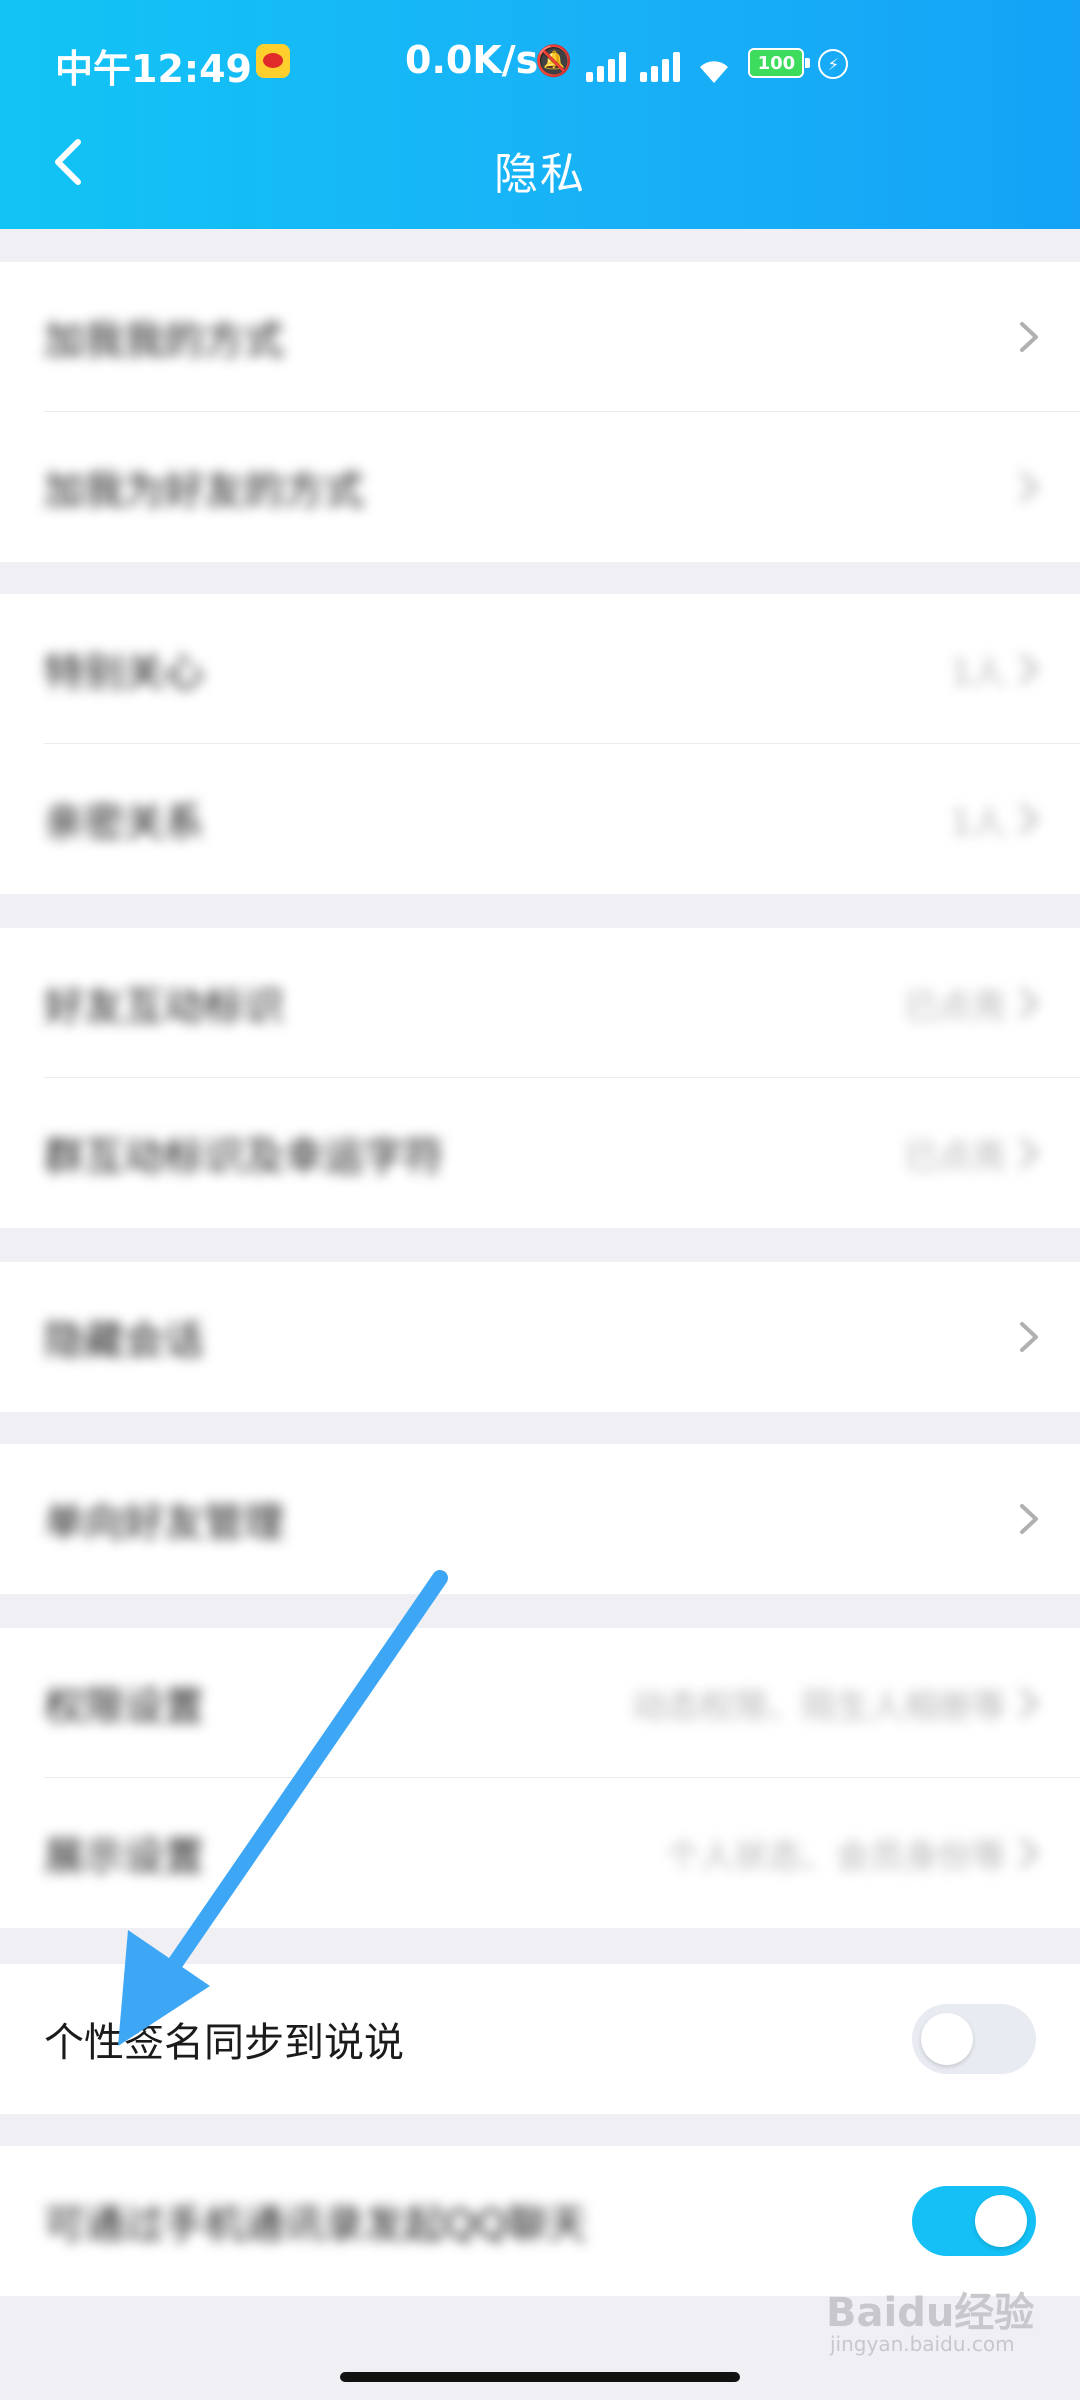 The width and height of the screenshot is (1080, 2400). Describe the element at coordinates (164, 1007) in the screenshot. I see `setting-label: 好友互动标识` at that location.